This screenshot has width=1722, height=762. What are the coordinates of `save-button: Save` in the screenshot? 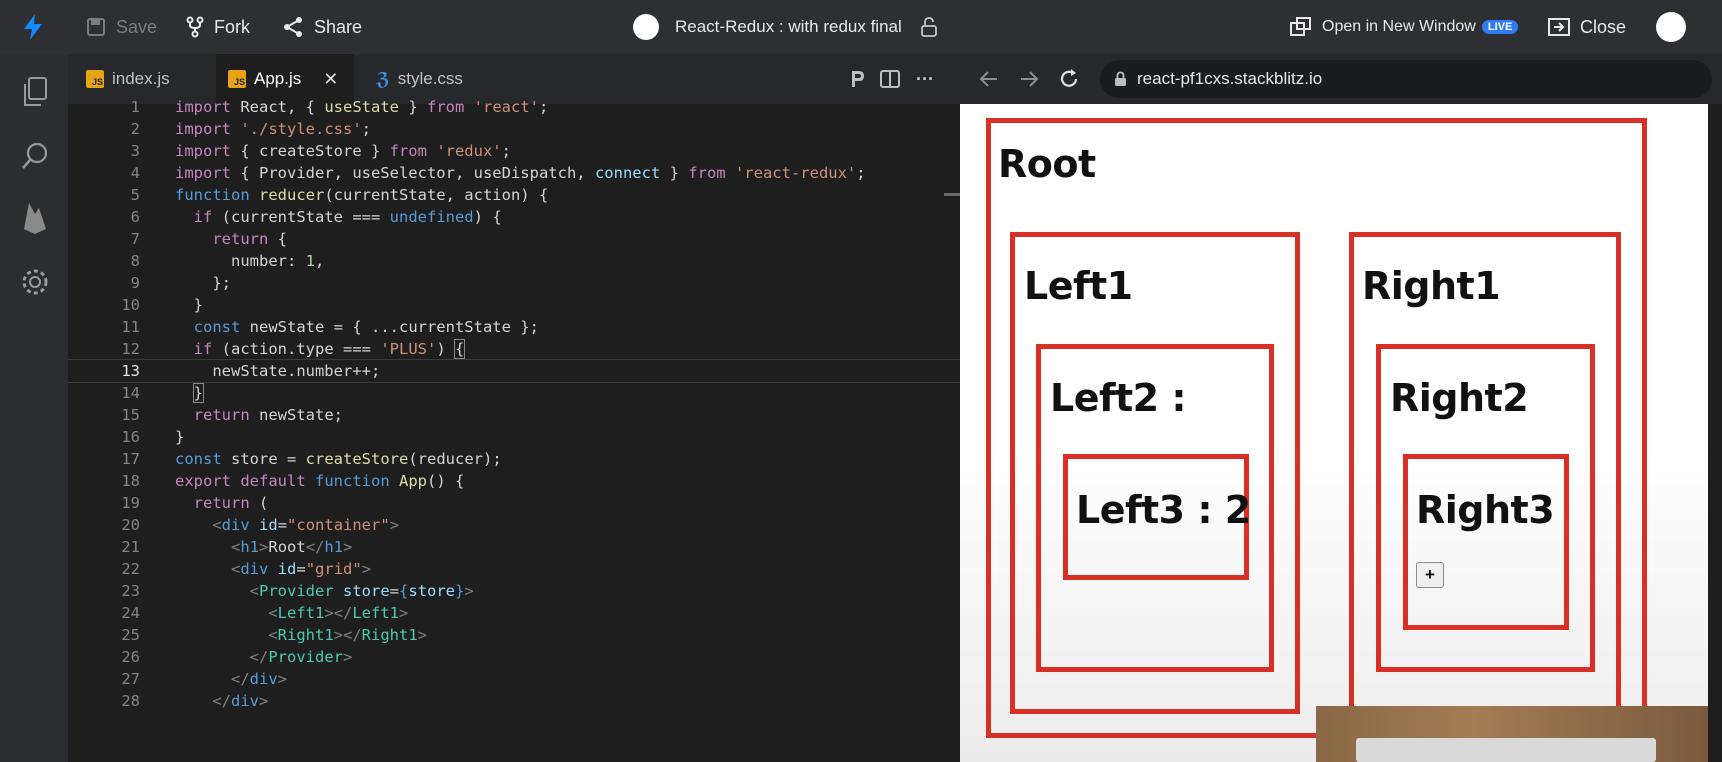 It's located at (121, 27).